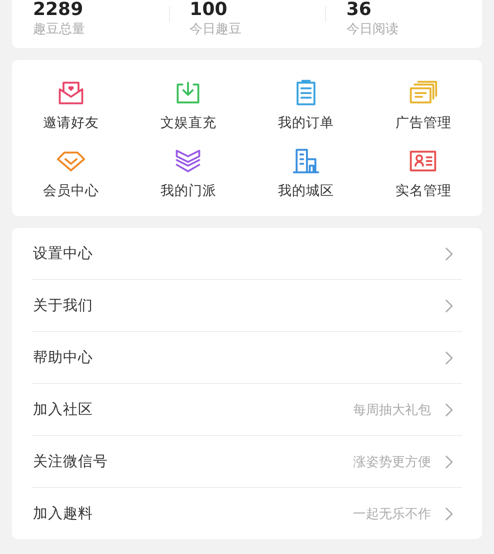 Image resolution: width=494 pixels, height=554 pixels. I want to click on menu-hint: 一起无乐不作, so click(392, 514).